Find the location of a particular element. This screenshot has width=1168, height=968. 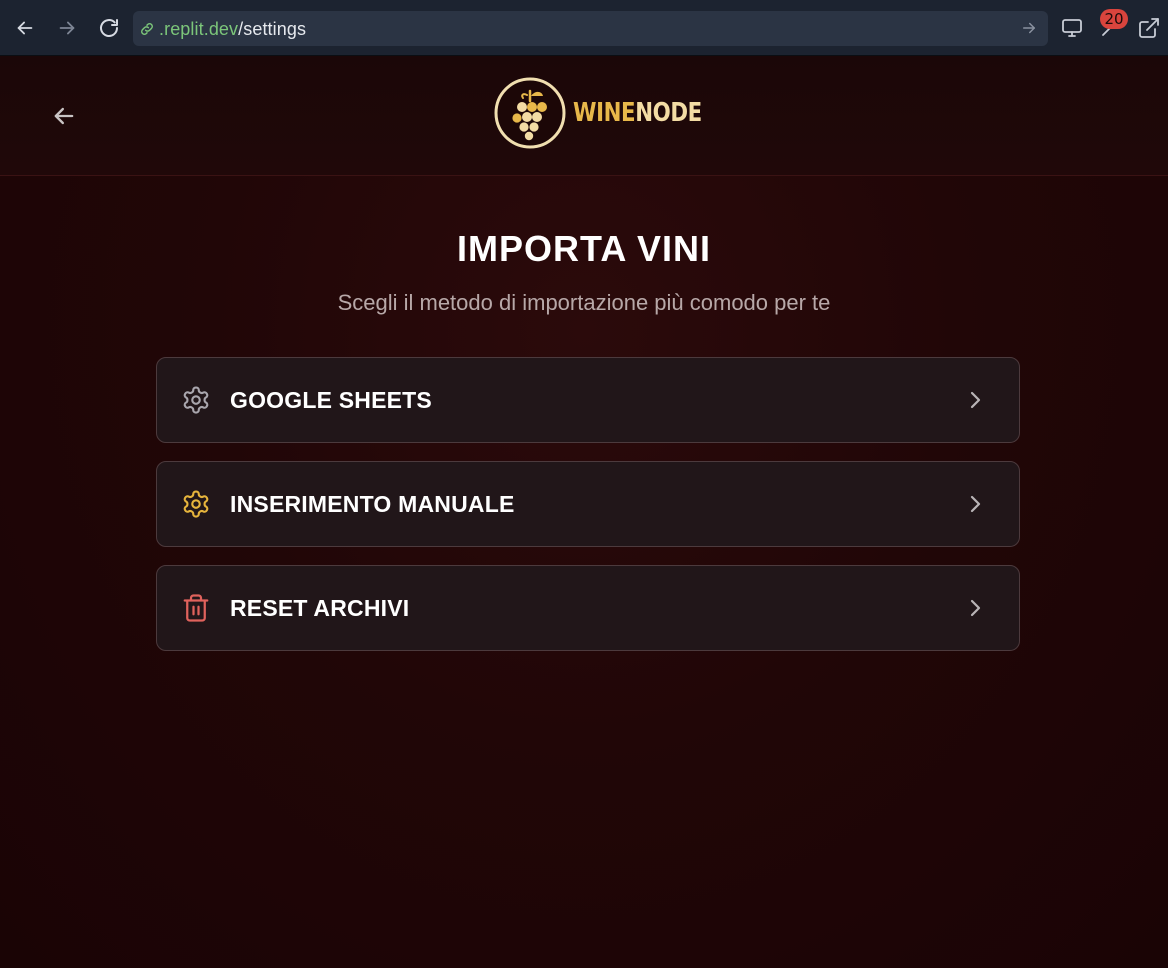

address-bar: .replit.dev/settings is located at coordinates (590, 28).